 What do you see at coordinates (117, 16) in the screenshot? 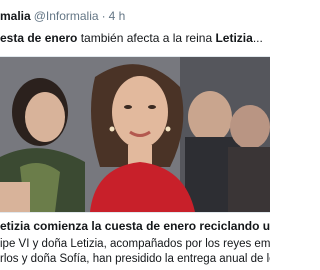
I see `tweet-timestamp: 4 h` at bounding box center [117, 16].